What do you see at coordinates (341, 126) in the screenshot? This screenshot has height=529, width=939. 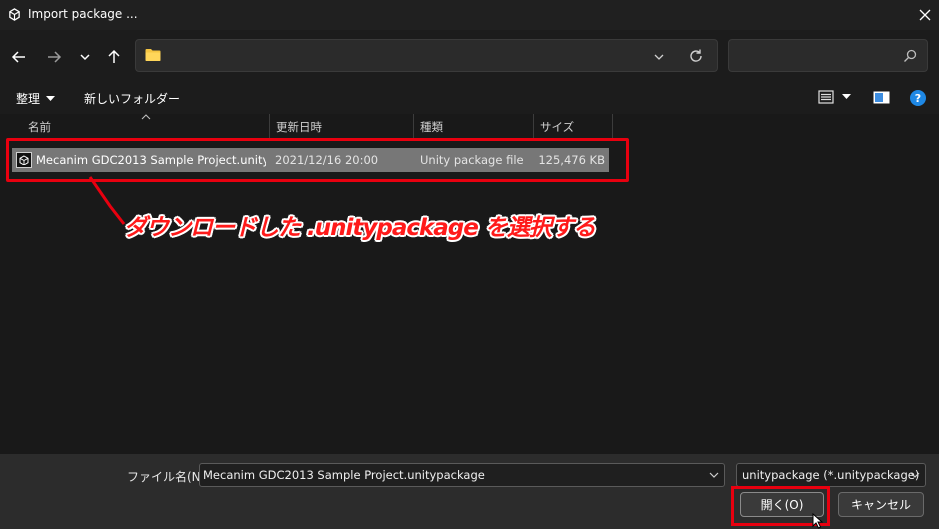 I see `column-modified: 更新日時` at bounding box center [341, 126].